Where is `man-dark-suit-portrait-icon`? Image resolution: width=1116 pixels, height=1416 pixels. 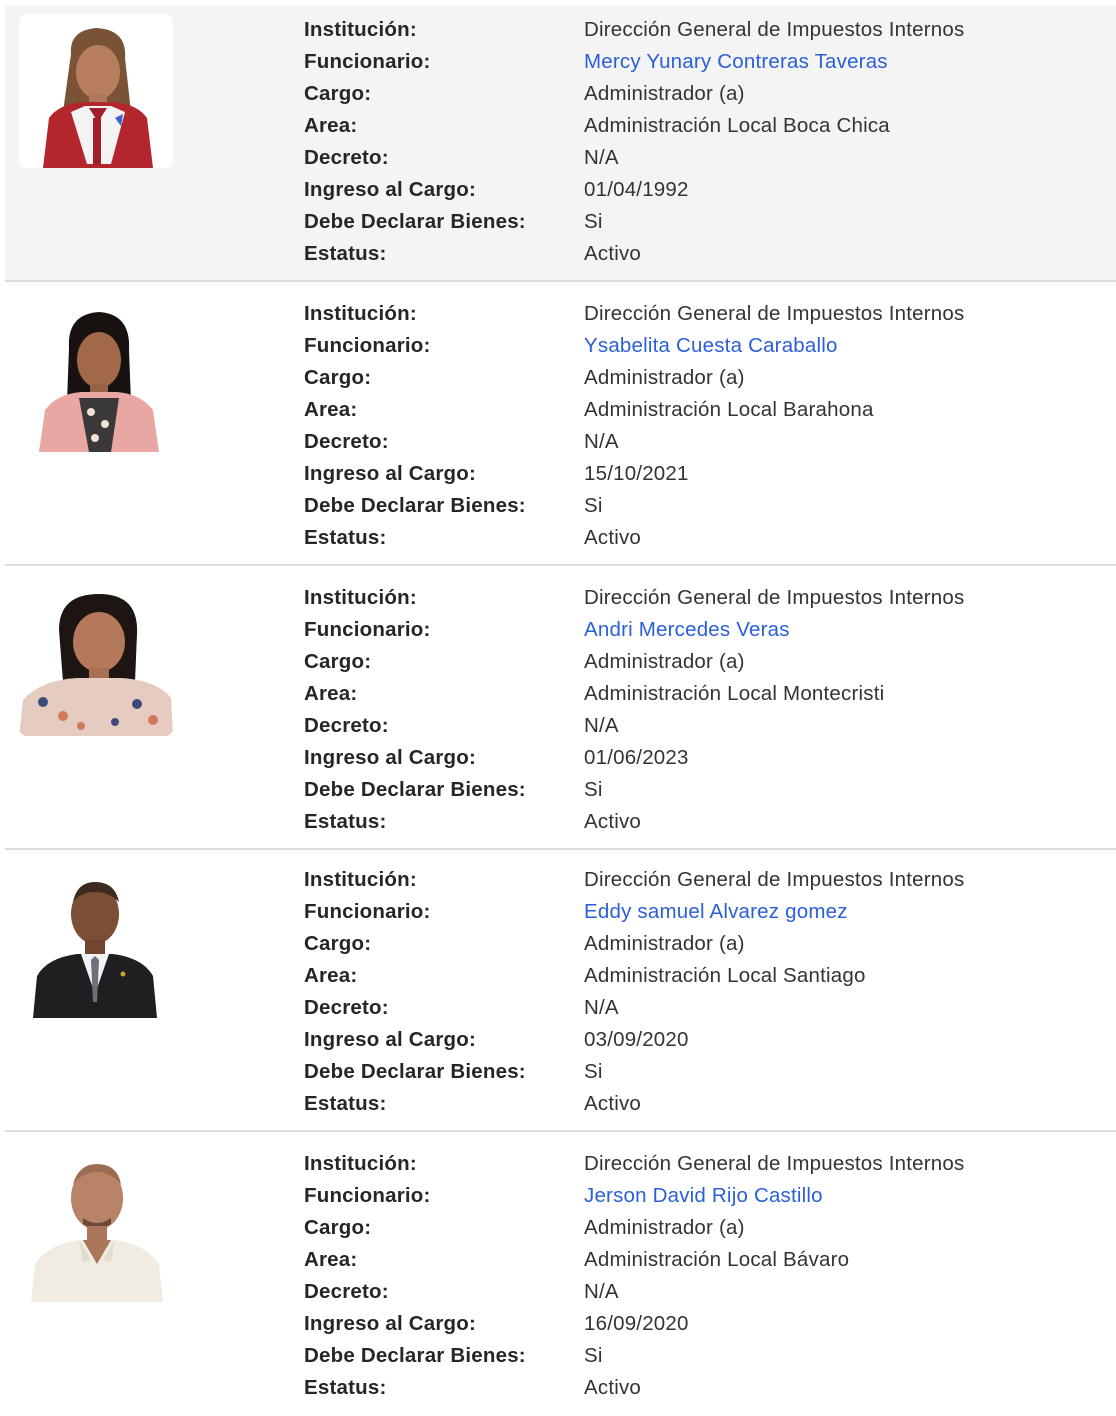
man-dark-suit-portrait-icon is located at coordinates (96, 941).